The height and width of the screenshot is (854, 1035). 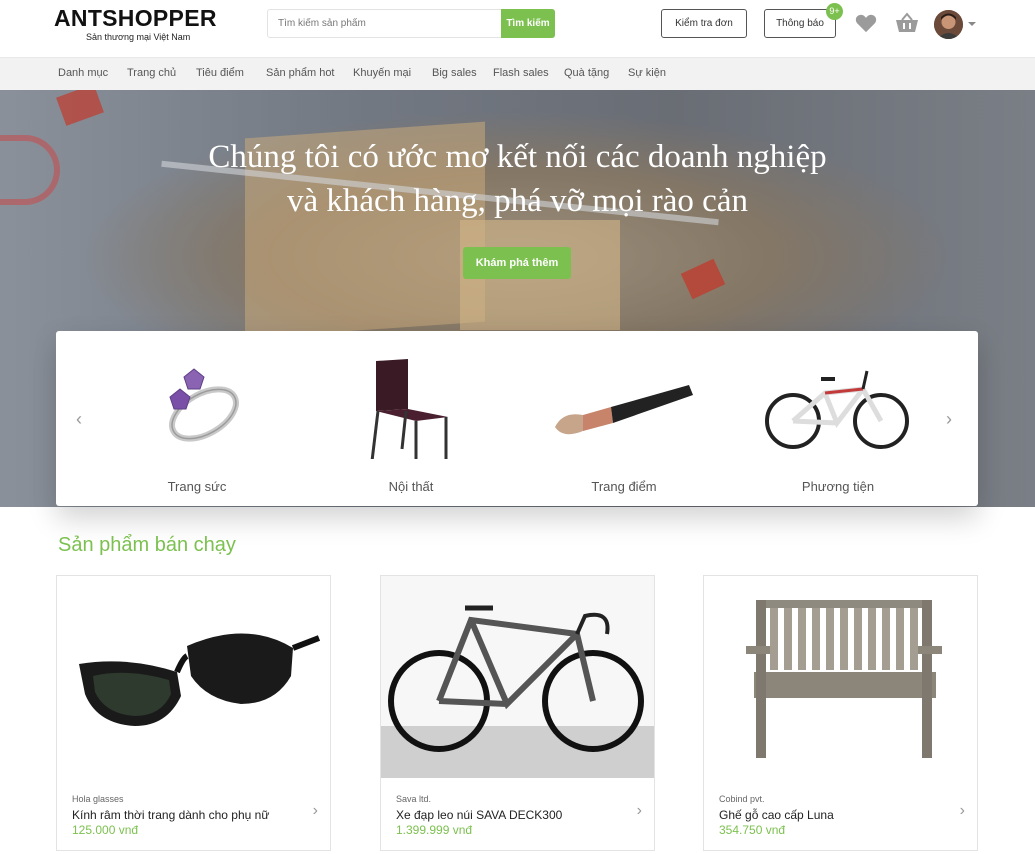 What do you see at coordinates (517, 263) in the screenshot?
I see `explore-button: Khám phá thêm` at bounding box center [517, 263].